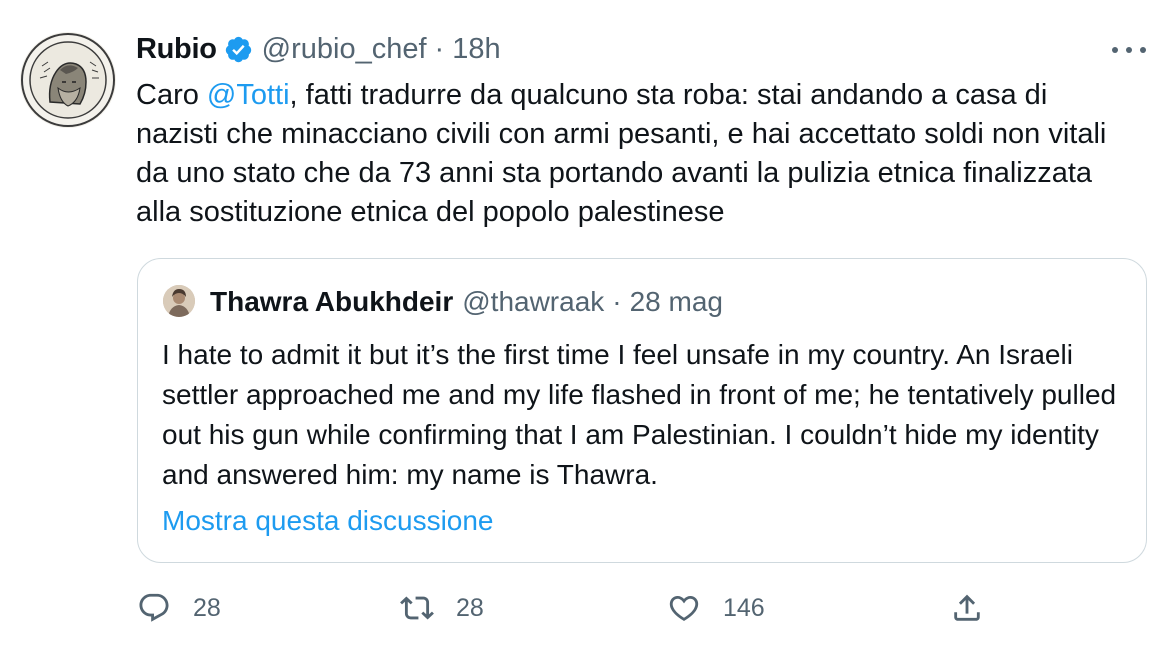  I want to click on profile-photo-icon, so click(179, 301).